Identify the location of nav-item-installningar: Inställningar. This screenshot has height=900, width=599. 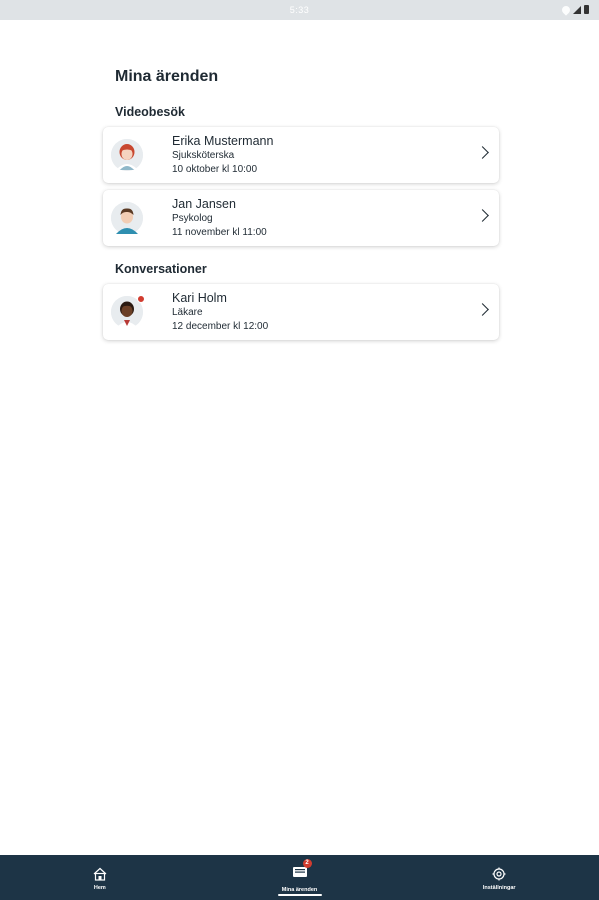
(499, 877).